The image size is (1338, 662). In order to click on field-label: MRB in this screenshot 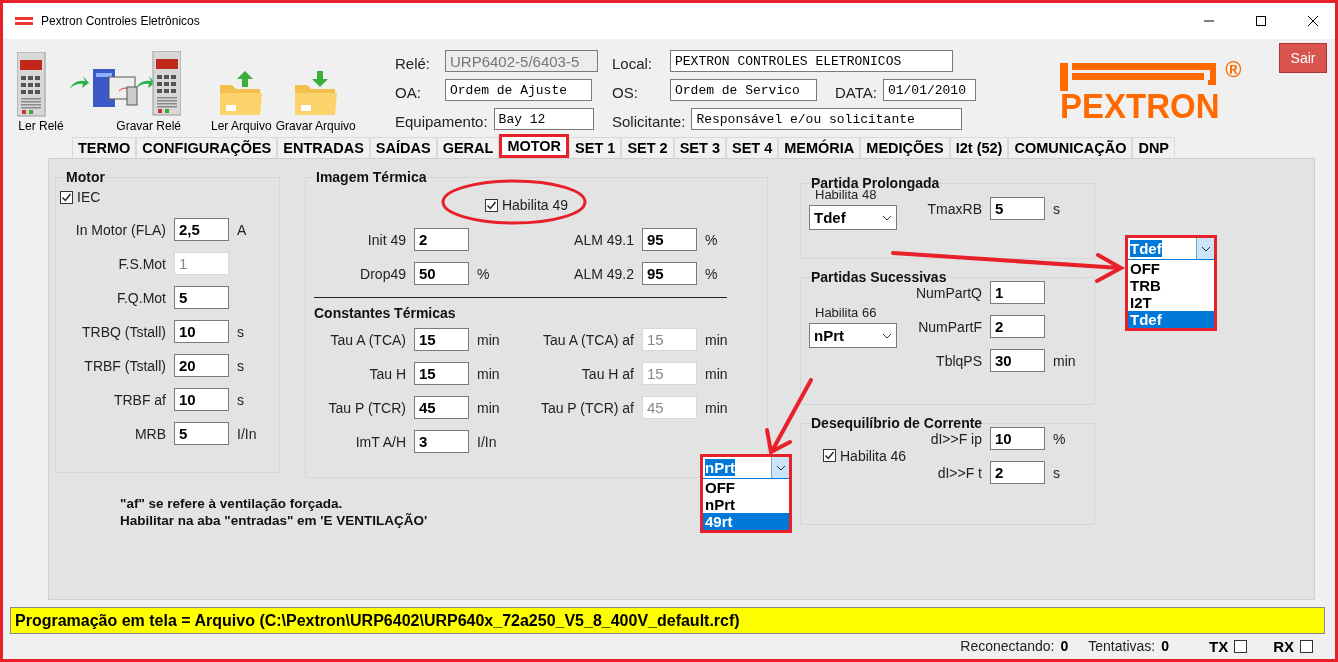, I will do `click(150, 433)`.